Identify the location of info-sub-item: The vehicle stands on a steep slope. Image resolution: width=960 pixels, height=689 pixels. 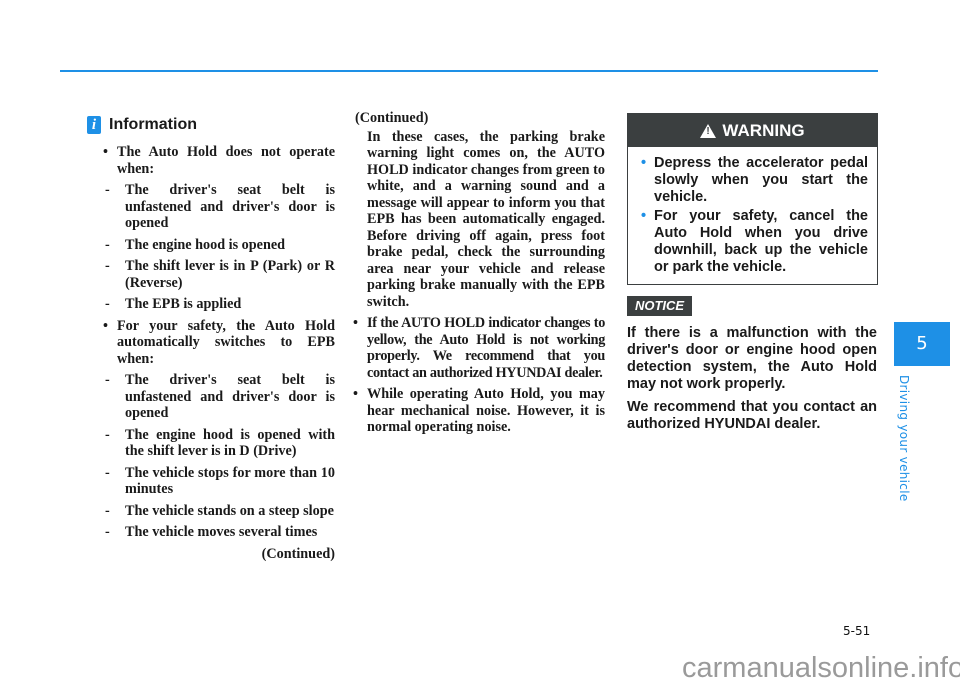
(220, 511).